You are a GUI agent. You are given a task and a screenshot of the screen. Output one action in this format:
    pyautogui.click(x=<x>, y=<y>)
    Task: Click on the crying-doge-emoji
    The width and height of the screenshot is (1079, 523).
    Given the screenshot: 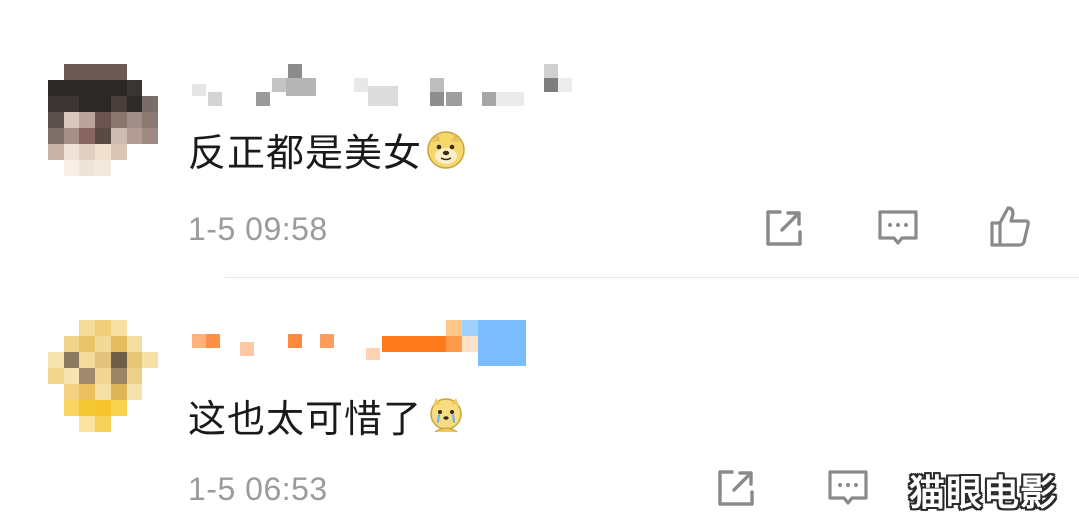 What is the action you would take?
    pyautogui.click(x=446, y=414)
    